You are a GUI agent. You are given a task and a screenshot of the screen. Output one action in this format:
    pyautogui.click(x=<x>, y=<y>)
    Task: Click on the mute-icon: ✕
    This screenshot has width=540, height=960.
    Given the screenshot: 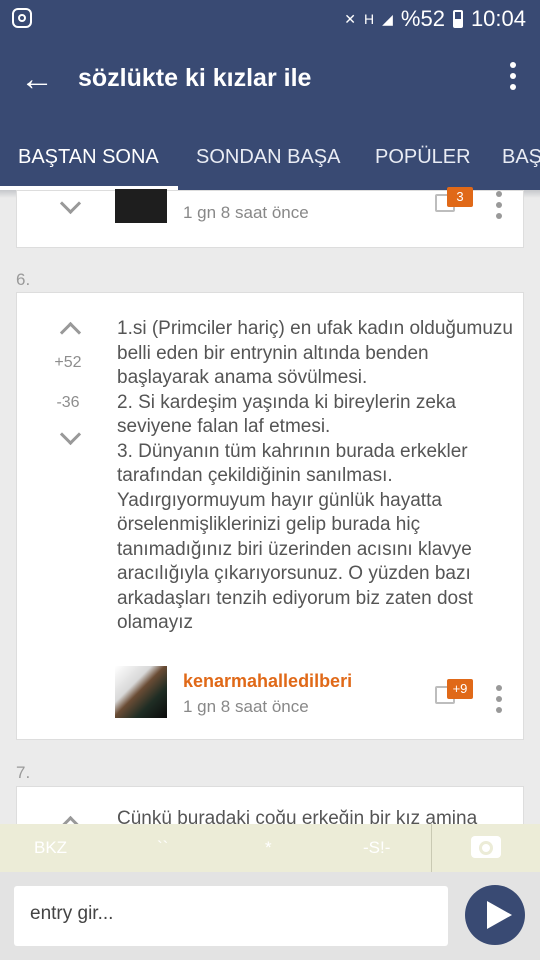 What is the action you would take?
    pyautogui.click(x=350, y=18)
    